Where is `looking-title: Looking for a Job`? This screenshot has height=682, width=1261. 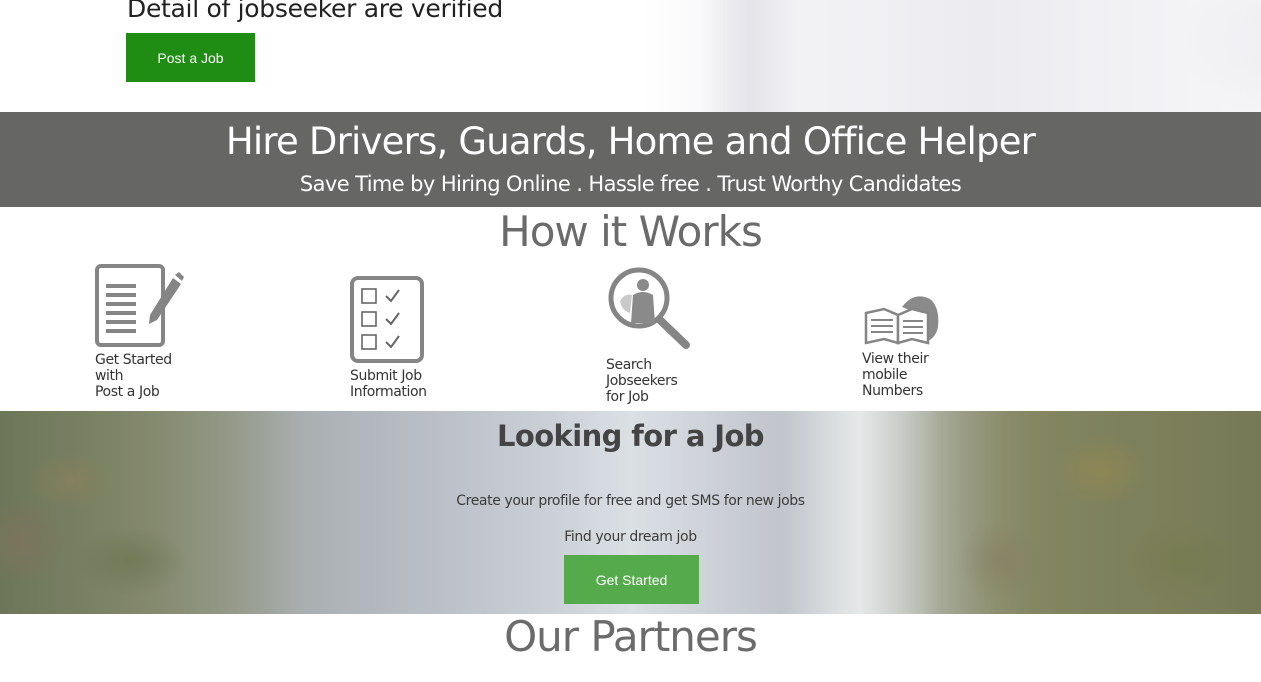 looking-title: Looking for a Job is located at coordinates (631, 436).